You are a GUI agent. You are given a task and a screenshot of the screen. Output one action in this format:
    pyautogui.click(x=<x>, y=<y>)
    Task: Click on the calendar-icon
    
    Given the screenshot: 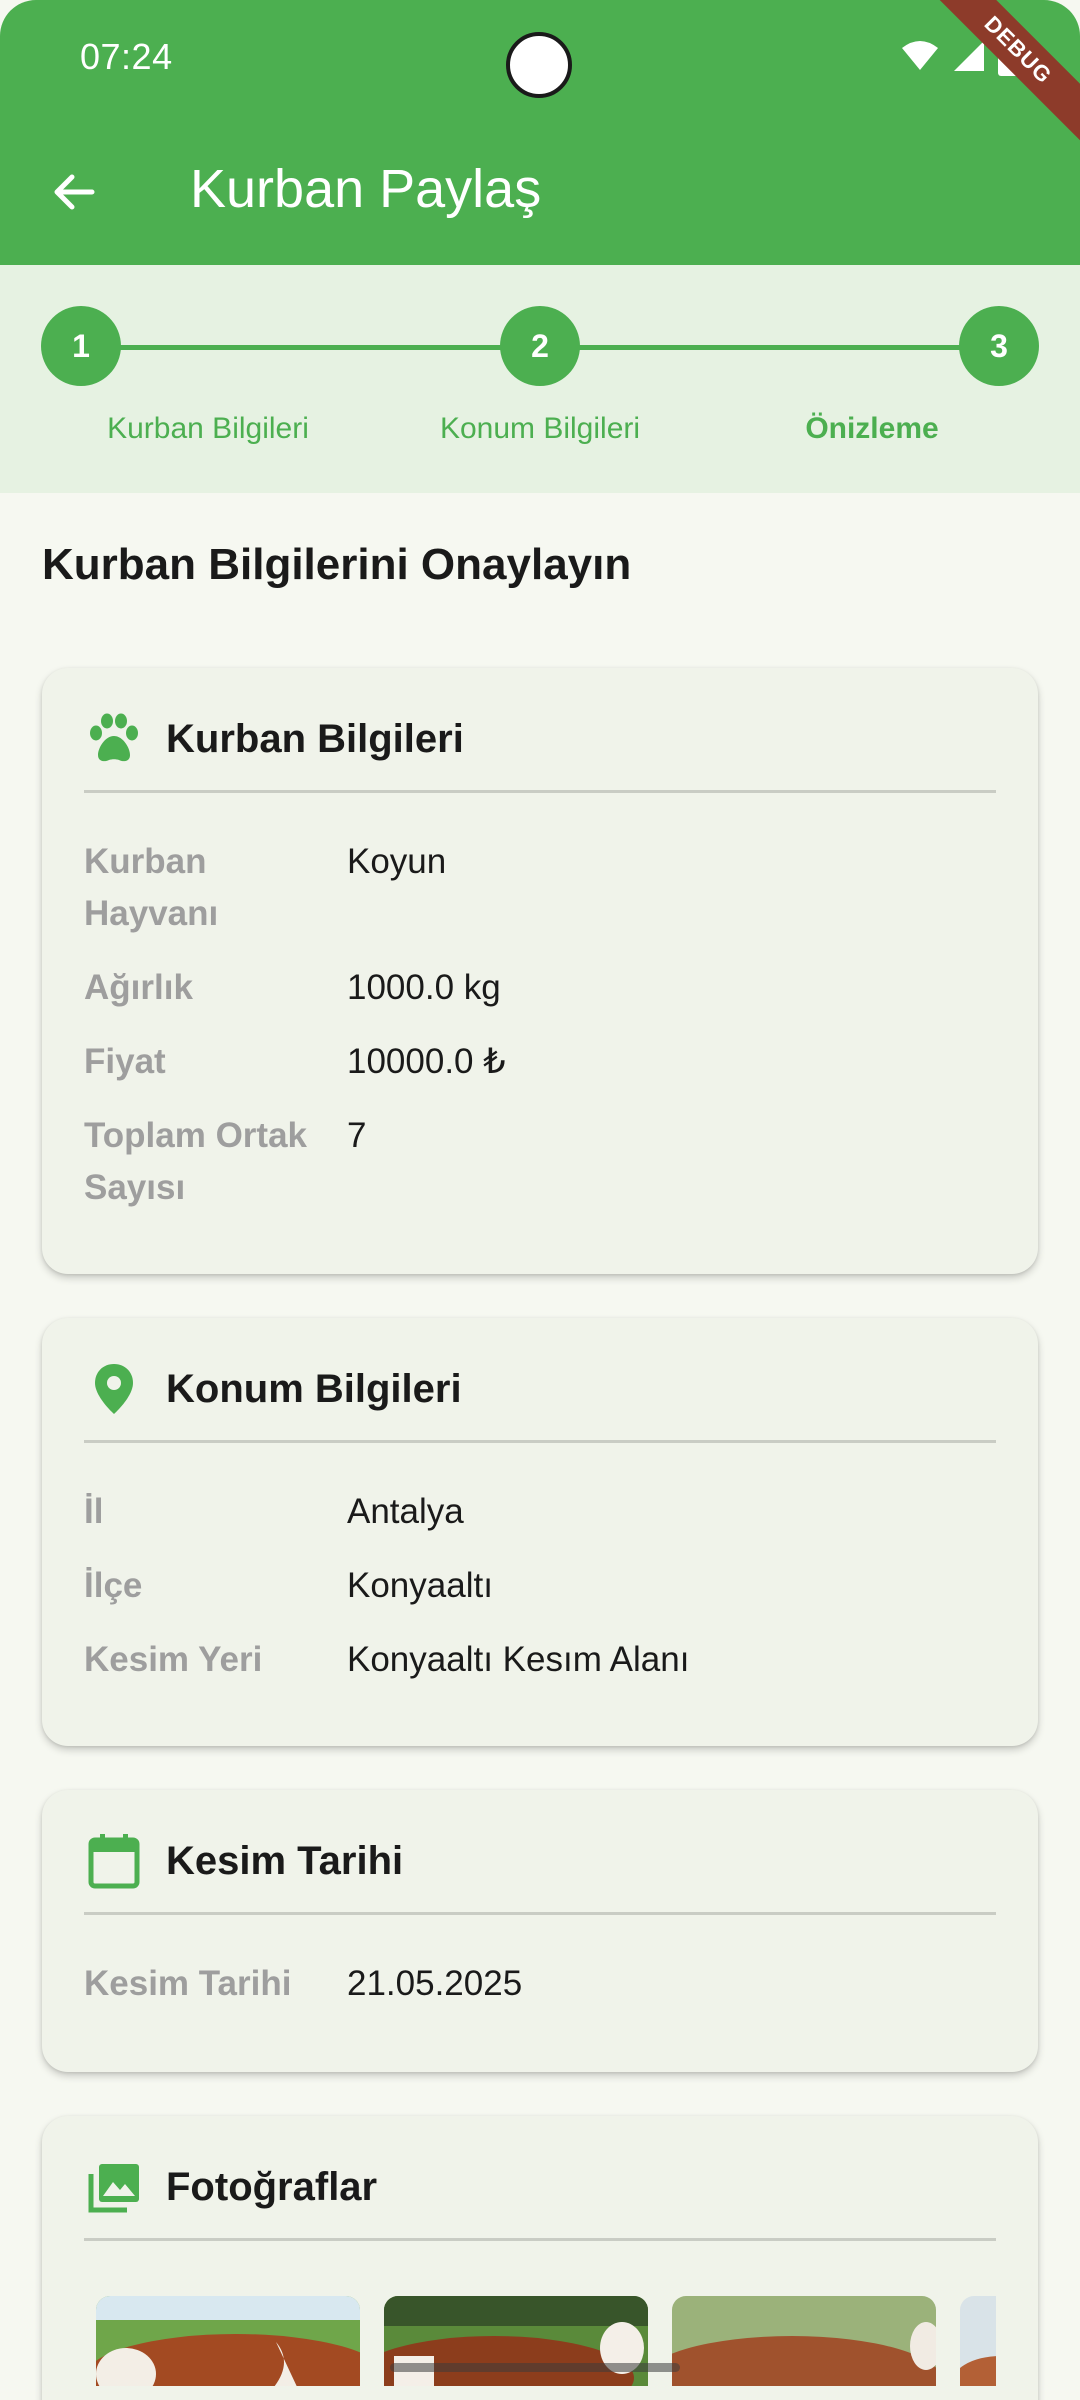 What is the action you would take?
    pyautogui.click(x=114, y=1861)
    